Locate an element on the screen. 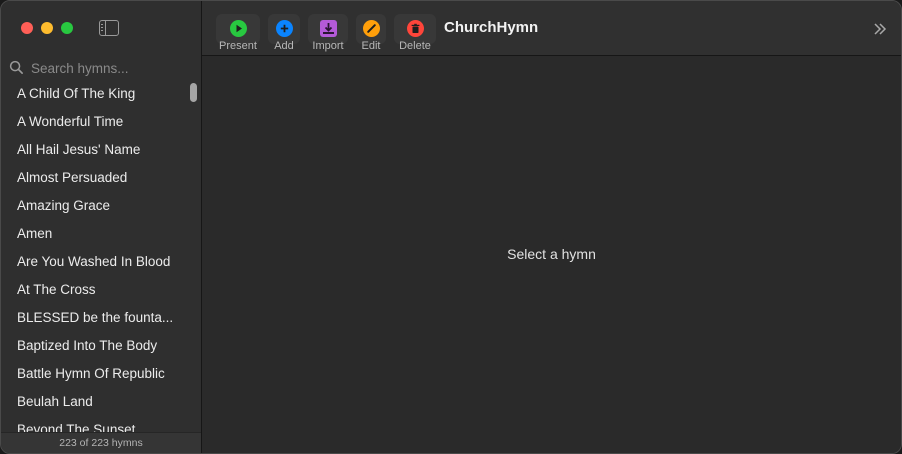  import-label: Import is located at coordinates (328, 46).